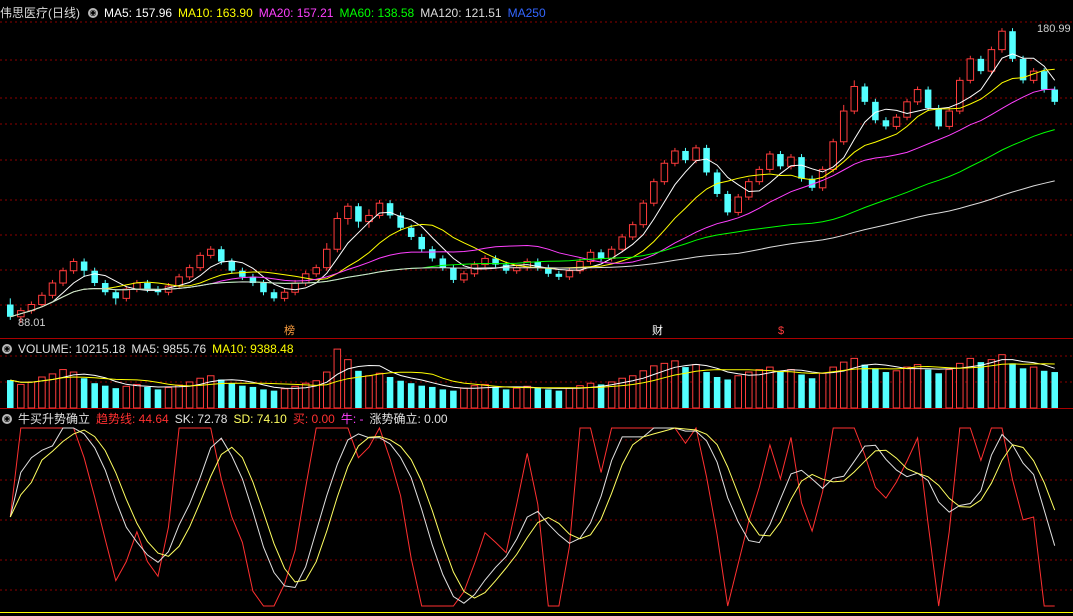 This screenshot has height=616, width=1073. I want to click on dividend-marker: $, so click(781, 331).